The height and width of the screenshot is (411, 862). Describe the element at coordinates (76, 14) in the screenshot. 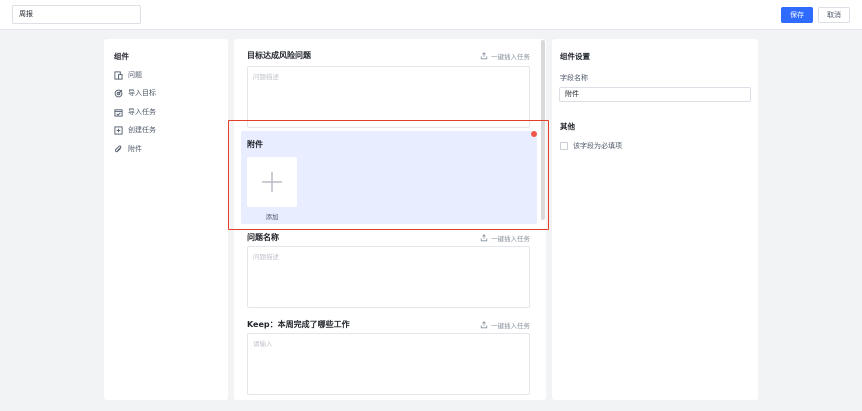

I see `report-title-input: 周报` at that location.